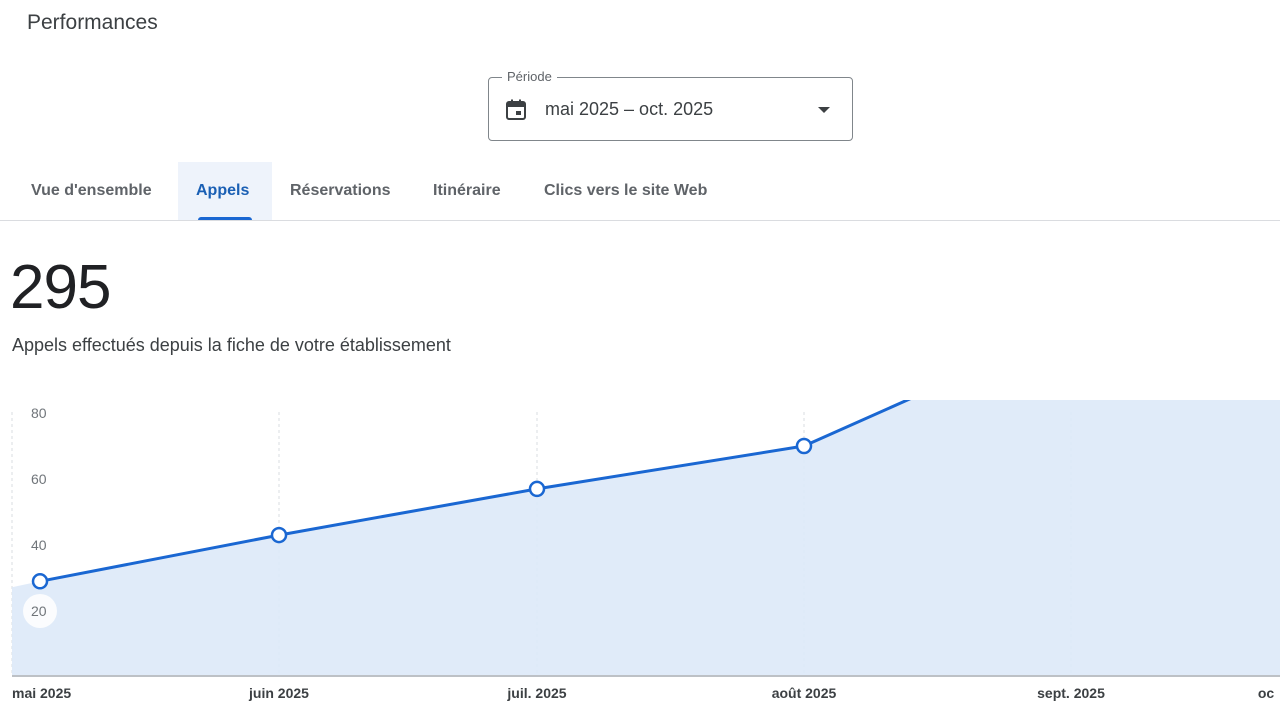 The image size is (1280, 720). What do you see at coordinates (640, 220) in the screenshot?
I see `tabs-divider` at bounding box center [640, 220].